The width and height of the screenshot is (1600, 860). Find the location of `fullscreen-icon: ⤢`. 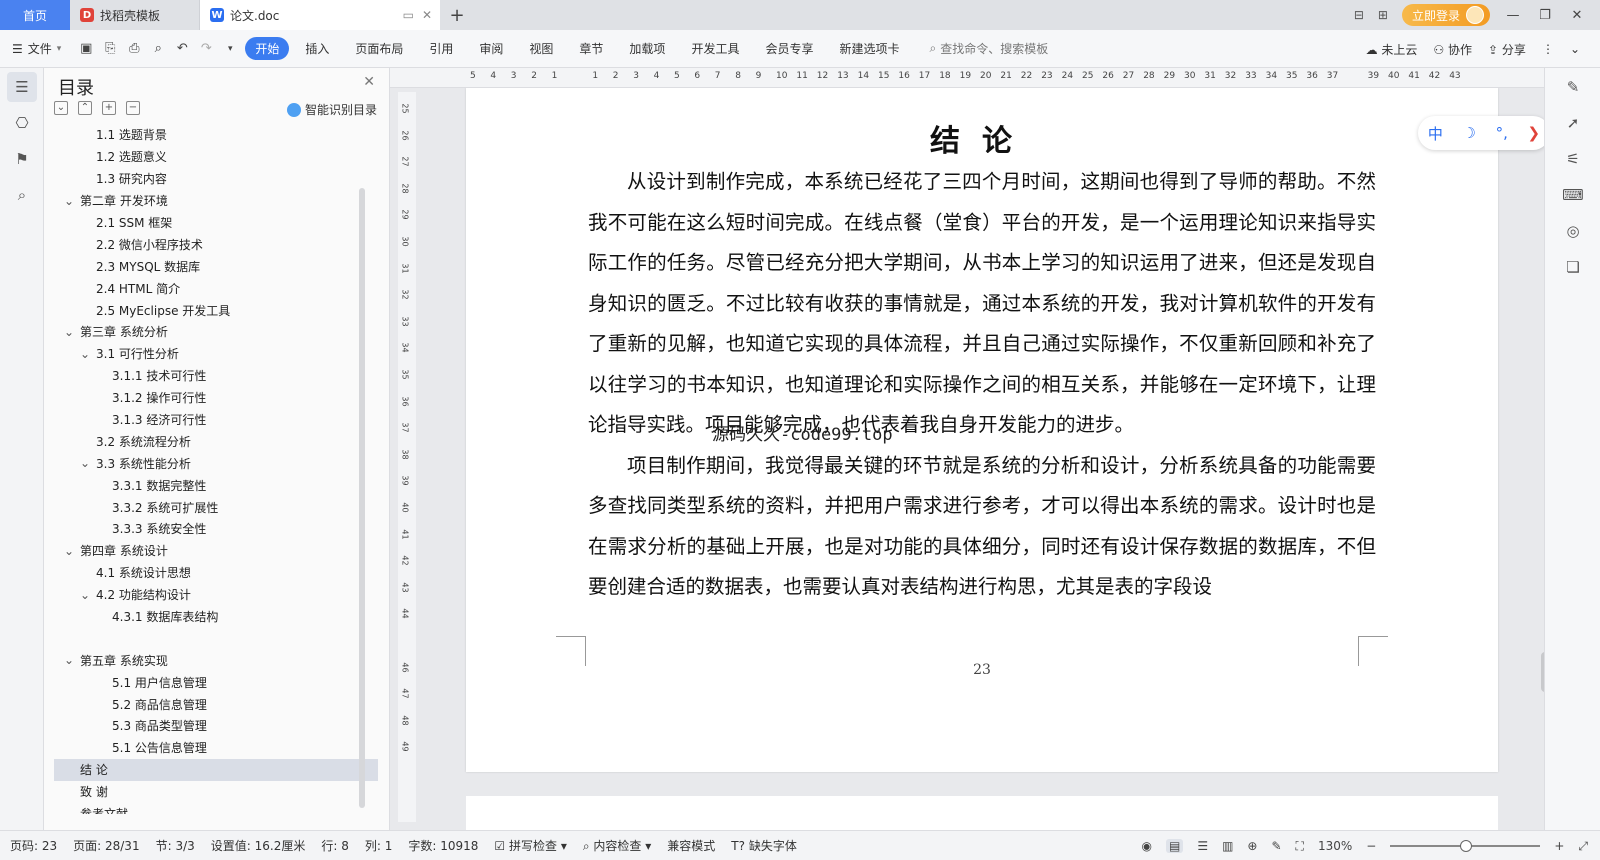

fullscreen-icon: ⤢ is located at coordinates (1583, 846).